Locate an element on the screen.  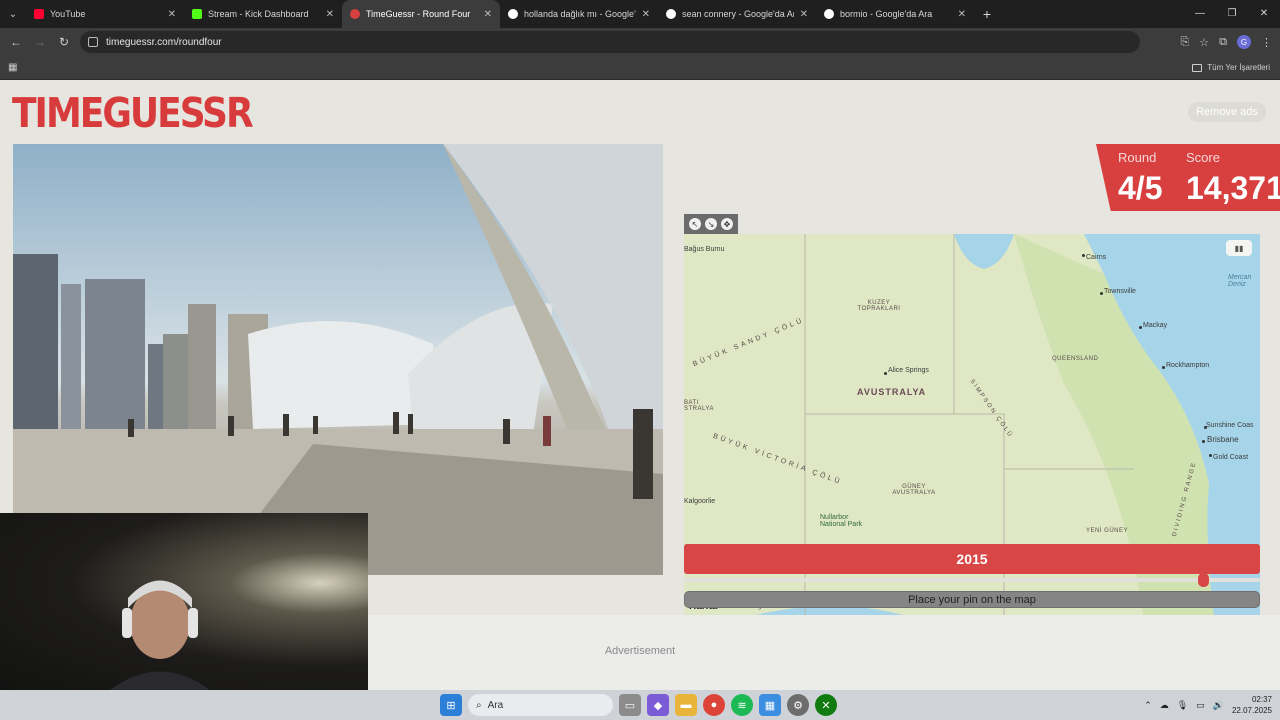
close-window-icon: ✕ is located at coordinates (1264, 14).